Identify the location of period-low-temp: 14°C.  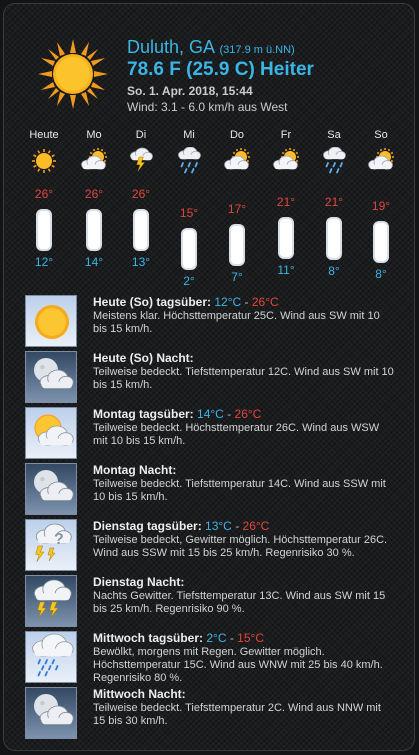
(210, 414).